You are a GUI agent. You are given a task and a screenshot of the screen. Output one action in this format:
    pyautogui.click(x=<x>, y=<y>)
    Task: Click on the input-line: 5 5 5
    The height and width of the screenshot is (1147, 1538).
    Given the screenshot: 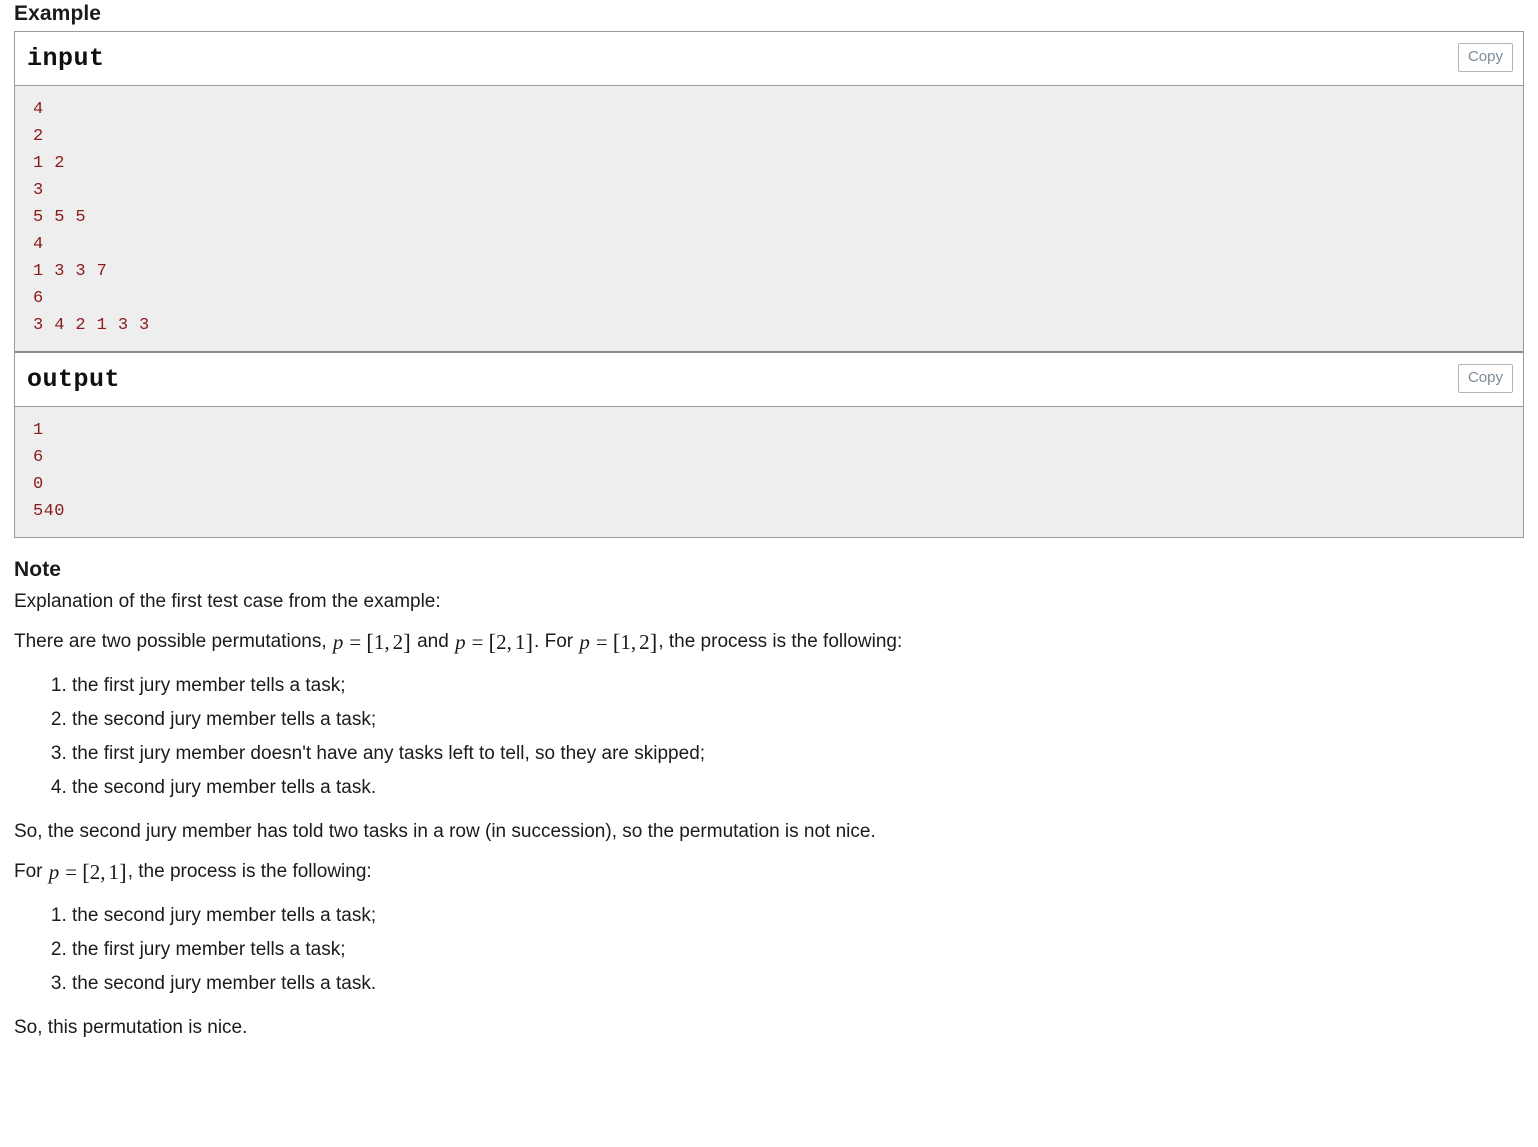 What is the action you would take?
    pyautogui.click(x=60, y=217)
    